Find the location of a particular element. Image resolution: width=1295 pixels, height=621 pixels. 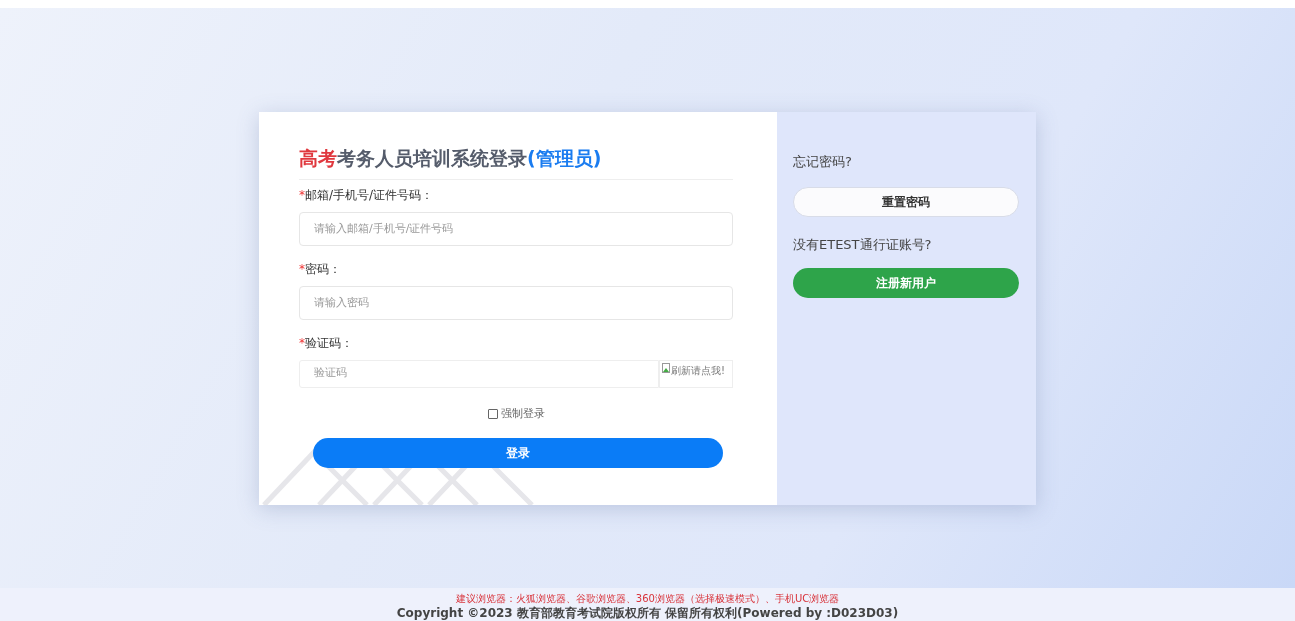

reset-password-button: 重置密码 is located at coordinates (906, 201).